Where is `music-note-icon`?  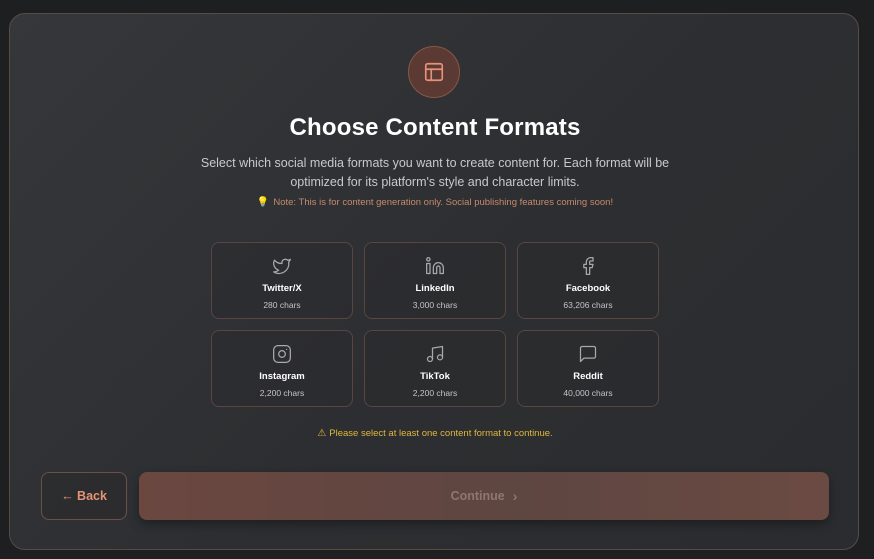 music-note-icon is located at coordinates (435, 354).